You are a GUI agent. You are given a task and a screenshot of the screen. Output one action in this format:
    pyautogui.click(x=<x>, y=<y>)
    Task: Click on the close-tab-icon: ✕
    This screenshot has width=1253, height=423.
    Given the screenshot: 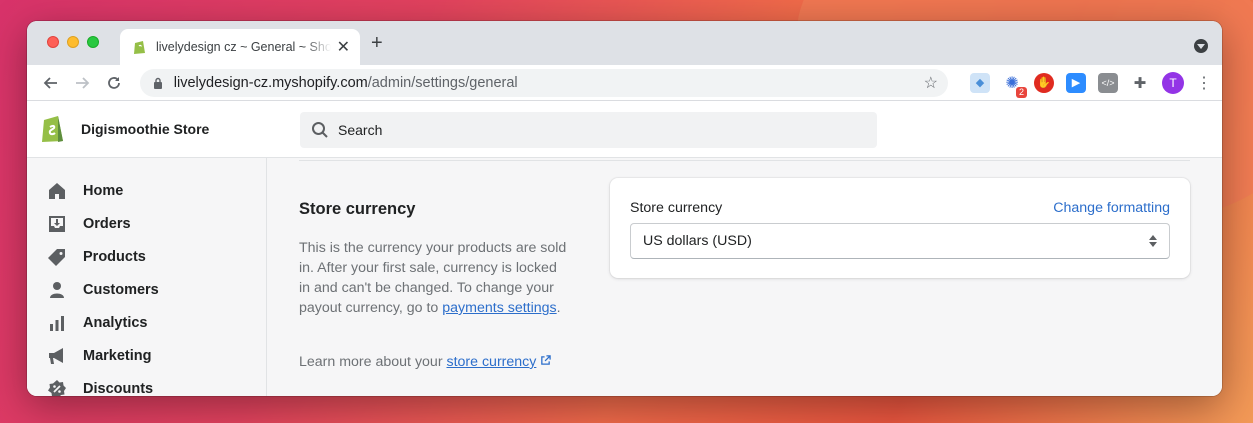 What is the action you would take?
    pyautogui.click(x=343, y=47)
    